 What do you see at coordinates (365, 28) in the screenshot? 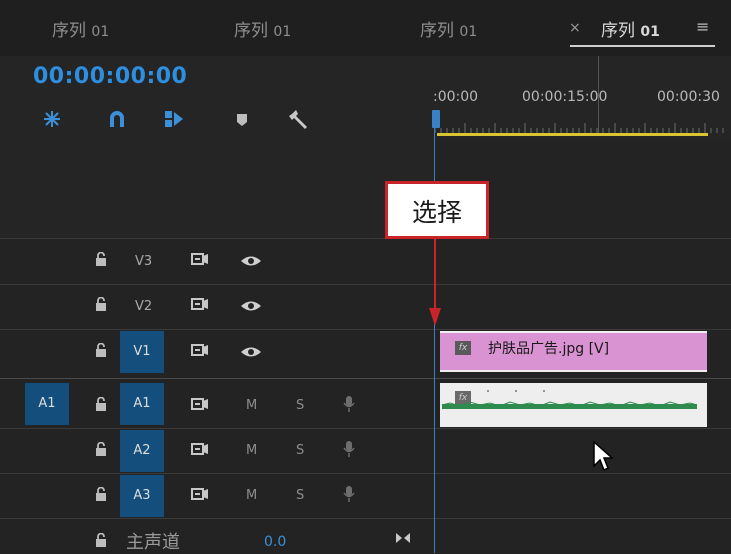
I see `sequence-tab-bar: 序列 01 序列 01 序列 01 × 序列 01 ≡` at bounding box center [365, 28].